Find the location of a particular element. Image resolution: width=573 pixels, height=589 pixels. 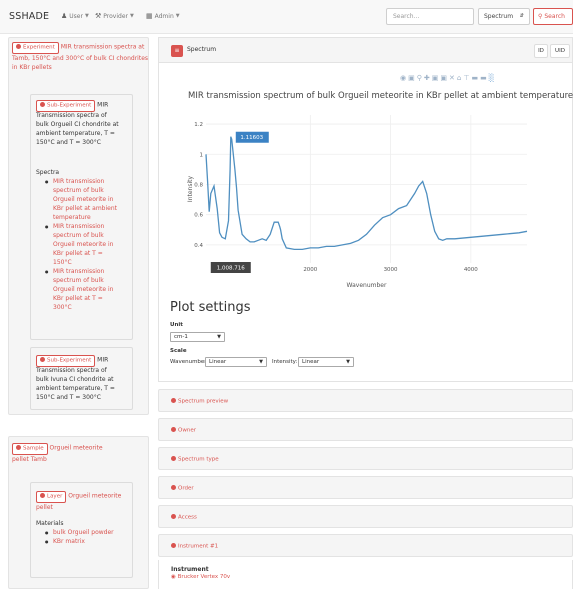

experiment-tag-label: Experiment is located at coordinates (39, 47).